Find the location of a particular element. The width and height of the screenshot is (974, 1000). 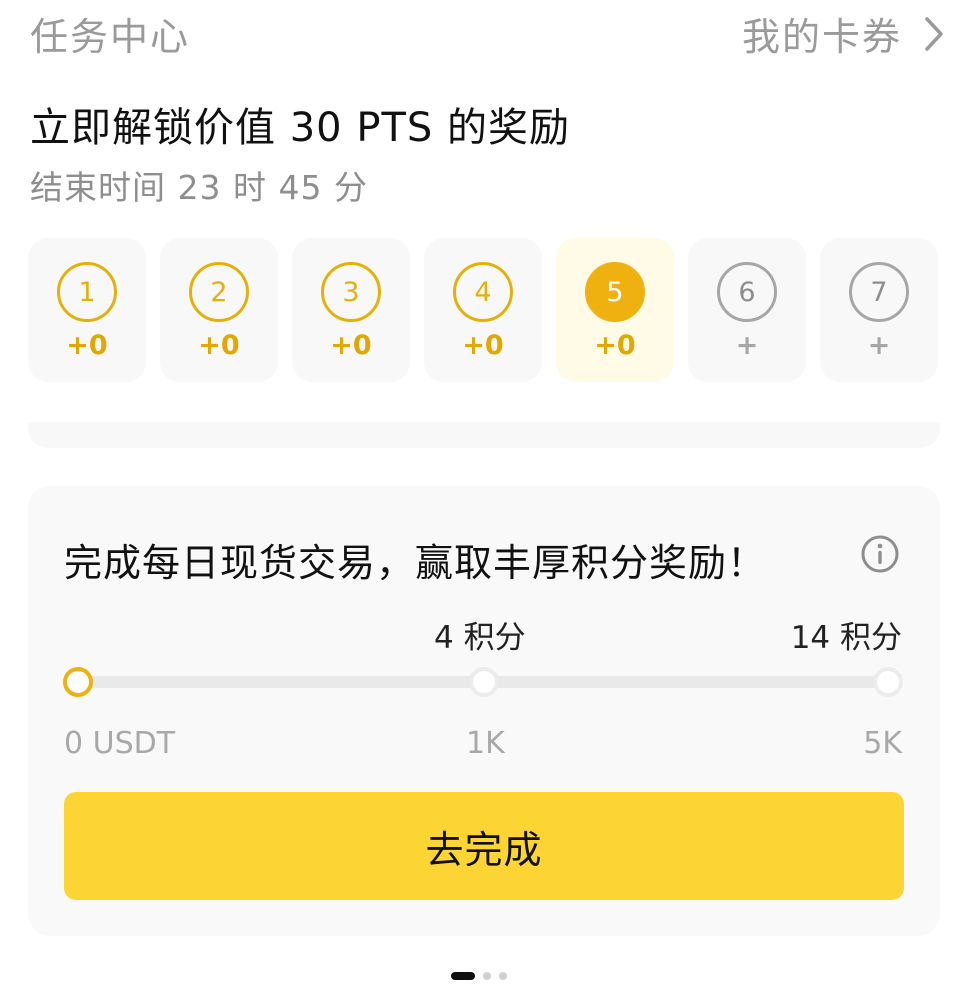

promo-headline: 立即解锁价值 30 PTS 的奖励 is located at coordinates (300, 128).